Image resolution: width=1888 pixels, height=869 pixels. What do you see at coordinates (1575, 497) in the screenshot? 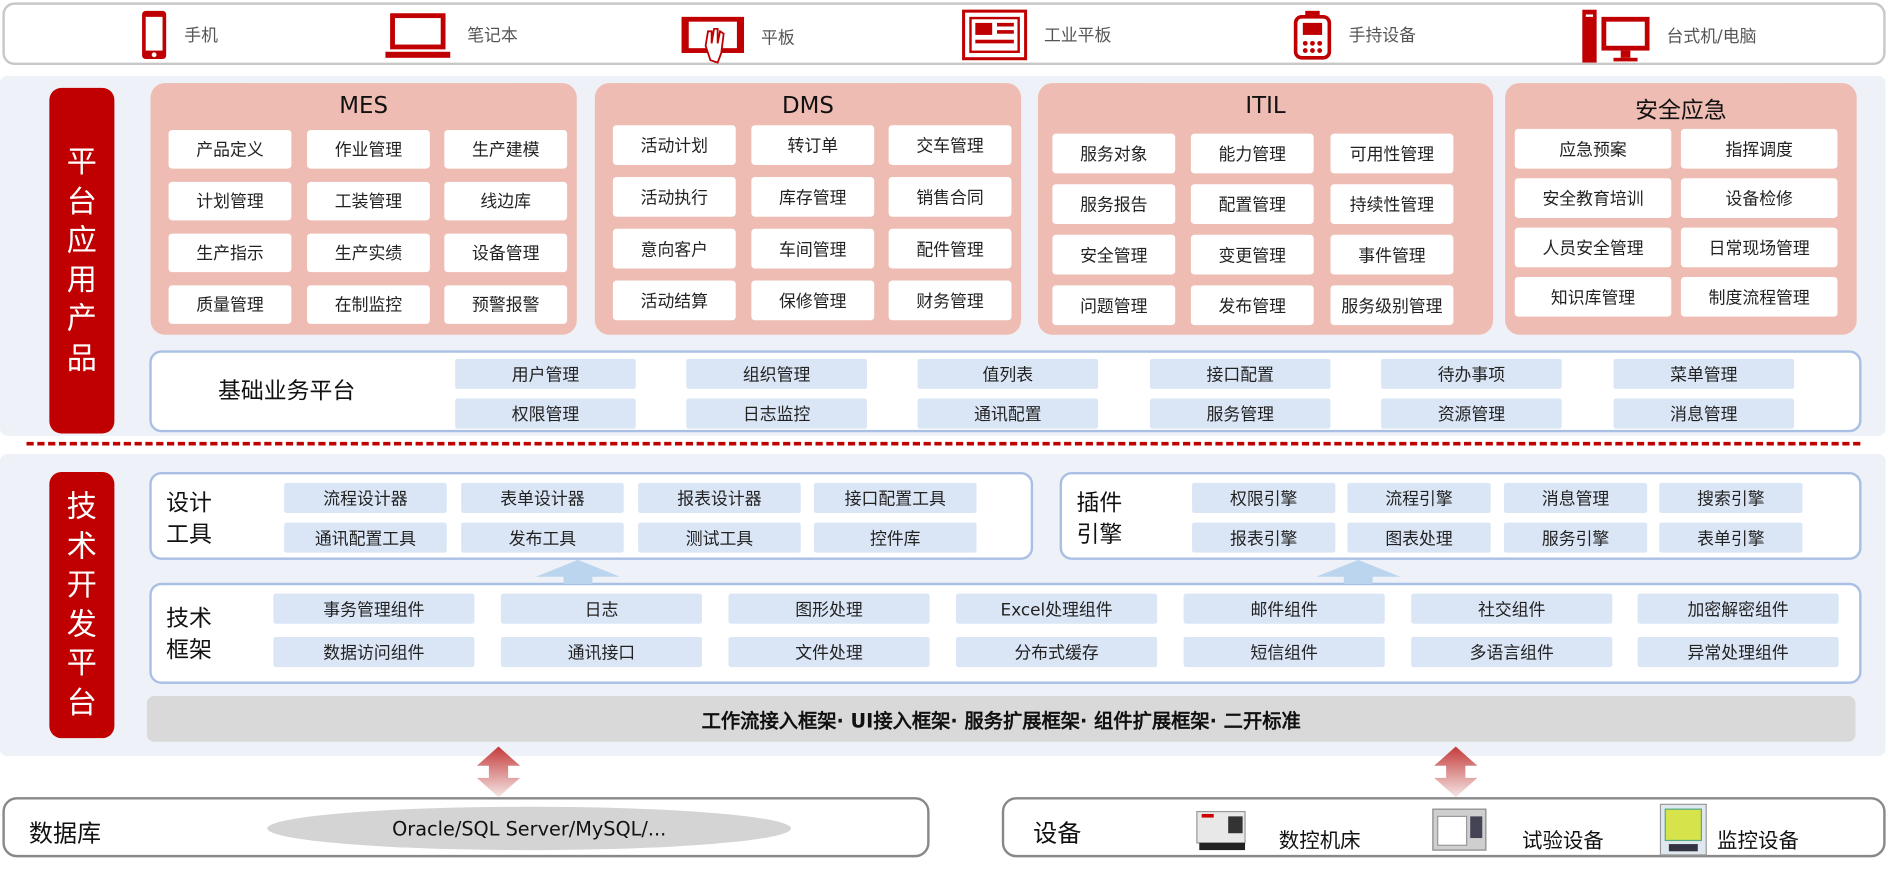
I see `plugin-engine-item: 消息管理` at bounding box center [1575, 497].